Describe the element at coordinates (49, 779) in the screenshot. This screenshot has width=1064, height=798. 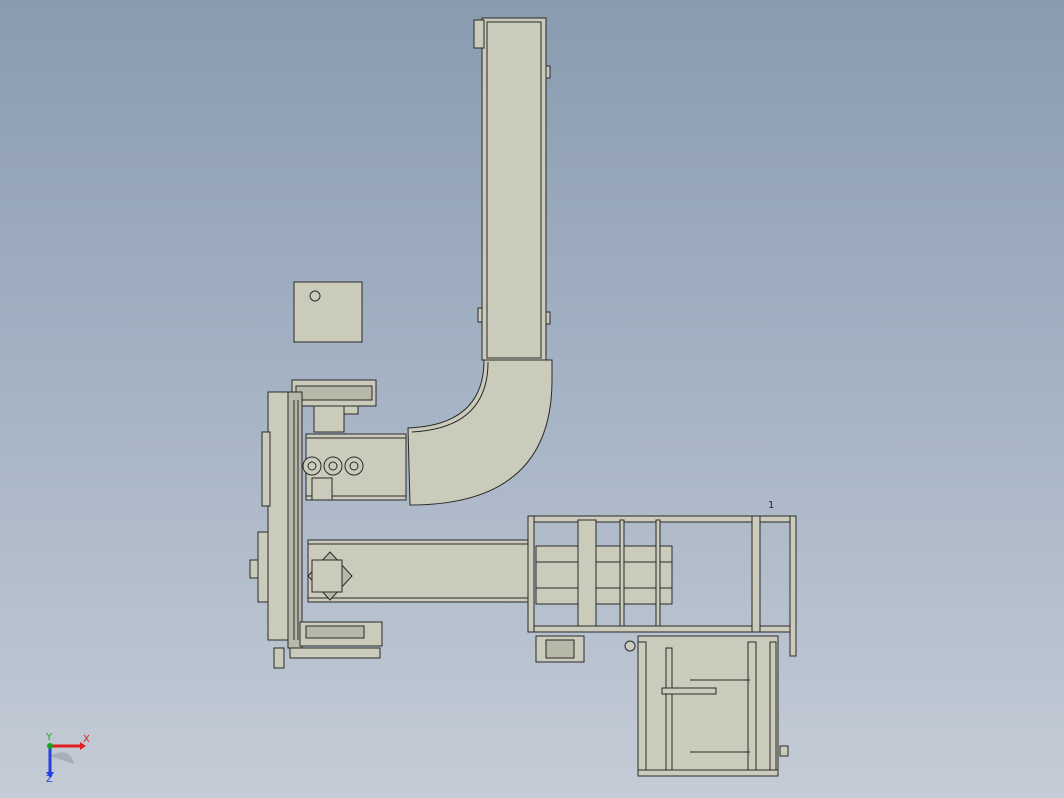
I see `z-axis-label: Z` at that location.